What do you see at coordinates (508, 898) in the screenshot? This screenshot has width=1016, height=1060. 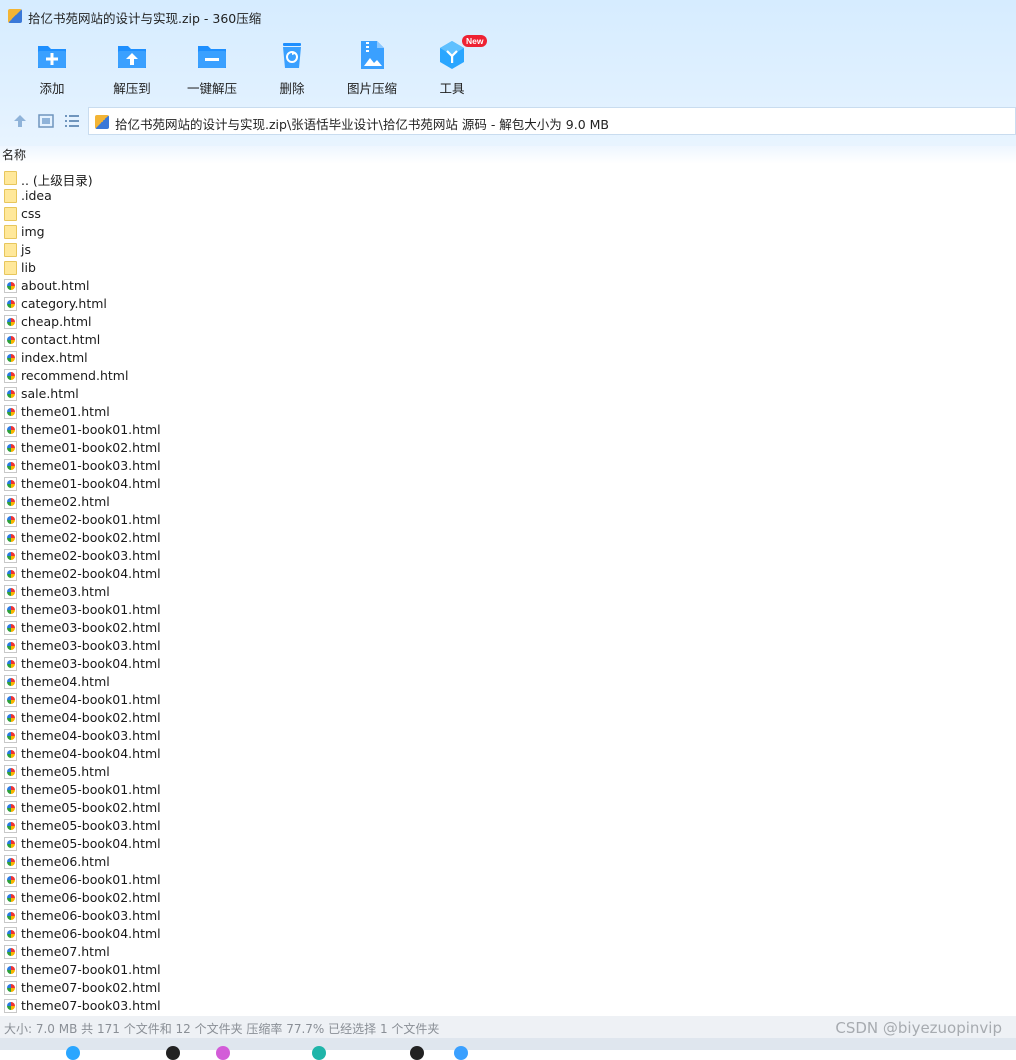 I see `file-row: theme06-book02.html` at bounding box center [508, 898].